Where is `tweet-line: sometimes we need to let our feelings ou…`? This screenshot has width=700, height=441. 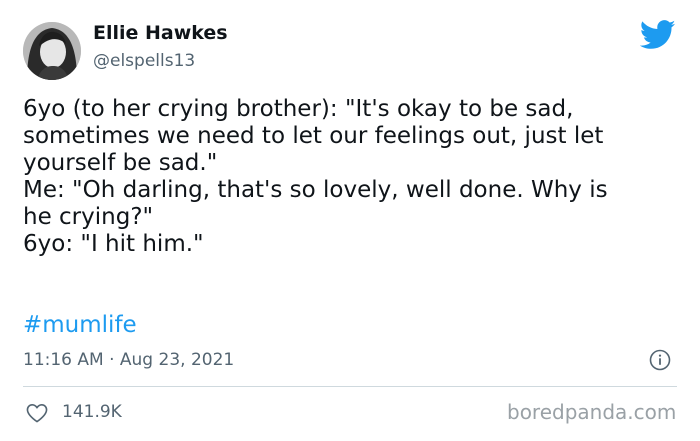 tweet-line: sometimes we need to let our feelings ou… is located at coordinates (313, 136).